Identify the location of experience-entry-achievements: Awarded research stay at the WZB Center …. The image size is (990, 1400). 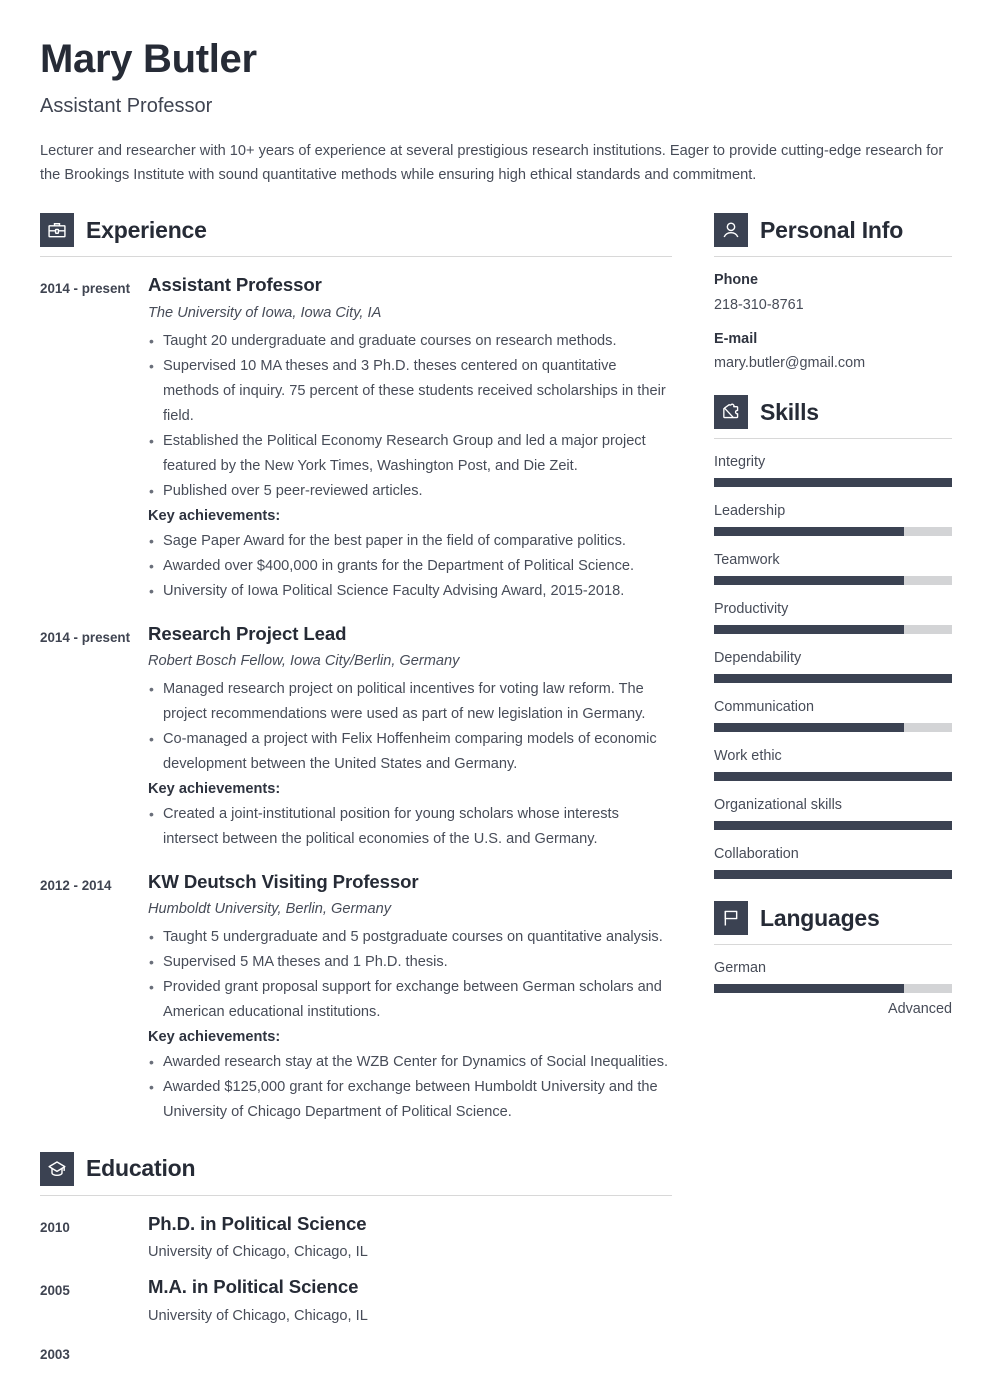
(410, 1087).